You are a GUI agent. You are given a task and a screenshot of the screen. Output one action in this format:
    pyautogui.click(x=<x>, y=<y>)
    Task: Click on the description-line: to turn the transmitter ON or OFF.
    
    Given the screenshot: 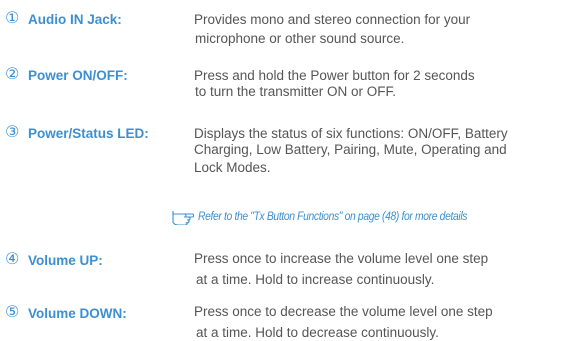 What is the action you would take?
    pyautogui.click(x=296, y=91)
    